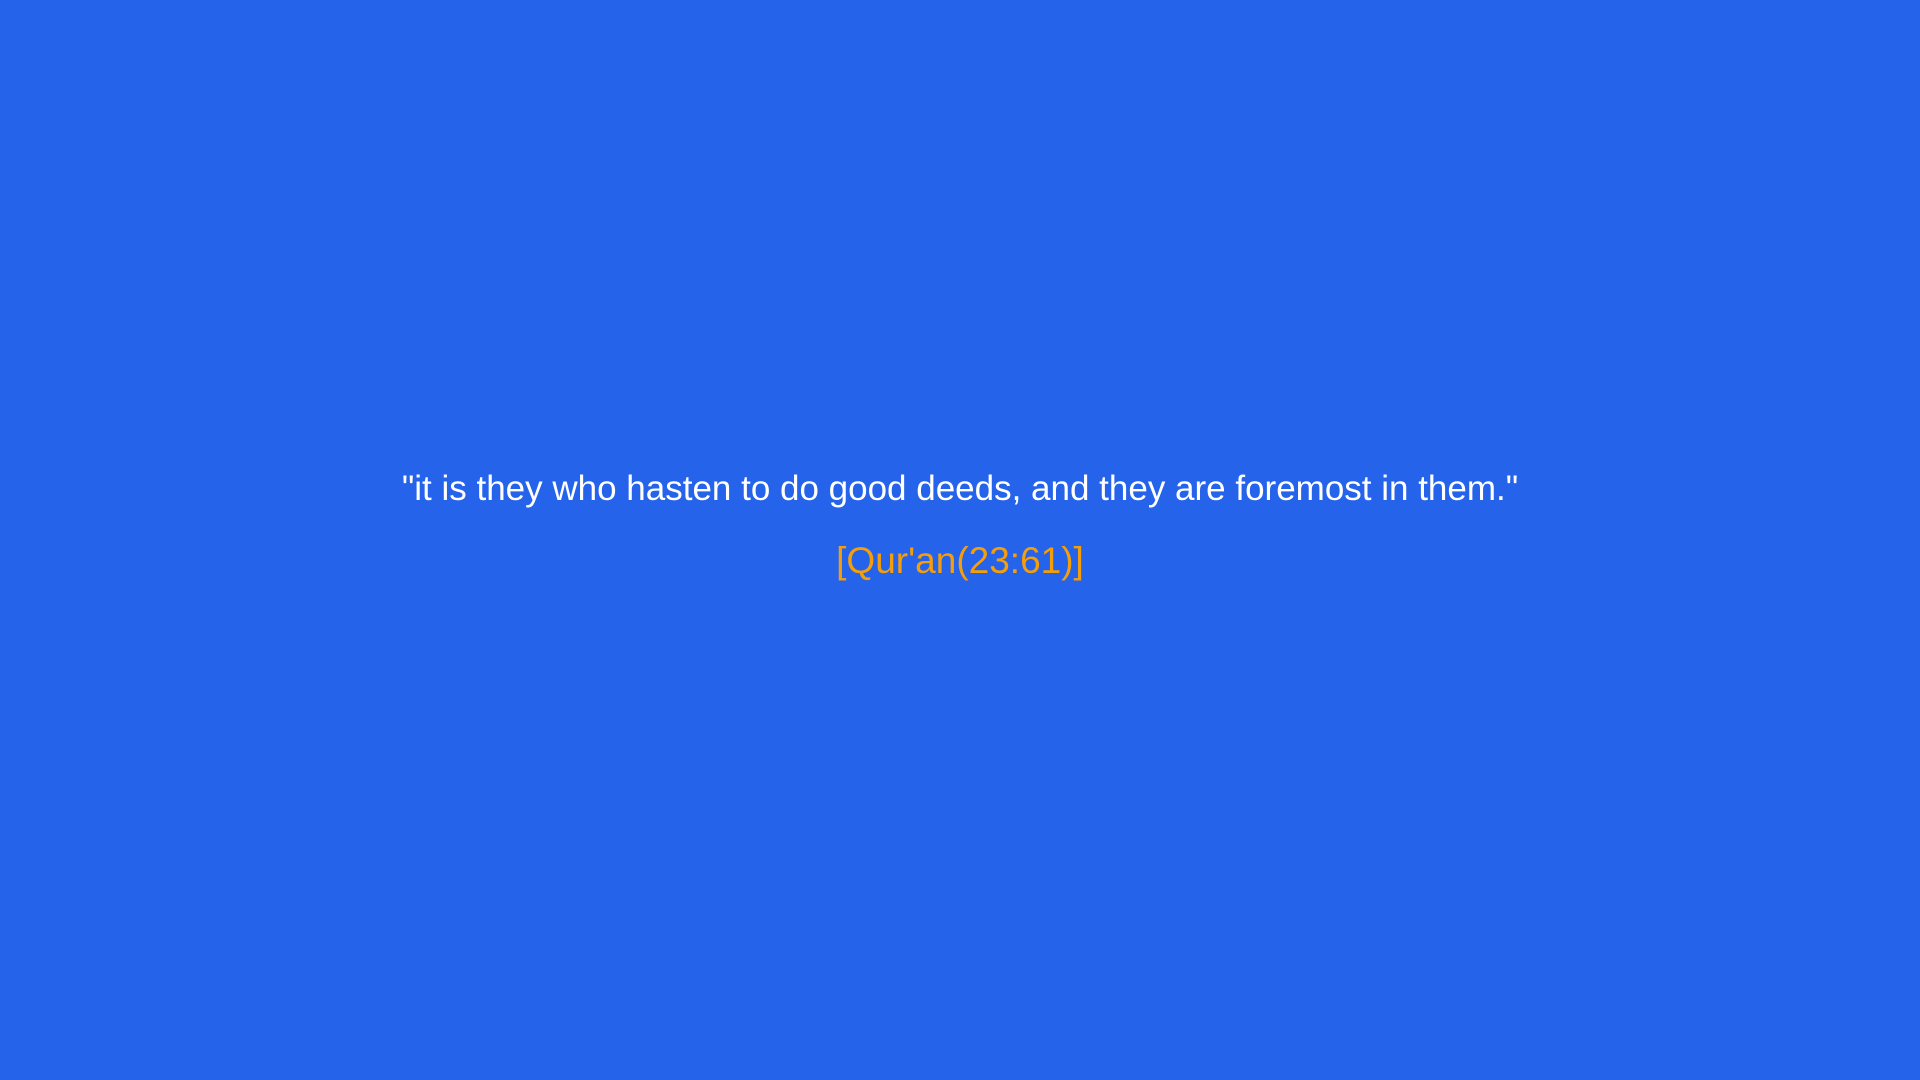  What do you see at coordinates (960, 560) in the screenshot?
I see `quote-source: [Qur'an(23:61)]` at bounding box center [960, 560].